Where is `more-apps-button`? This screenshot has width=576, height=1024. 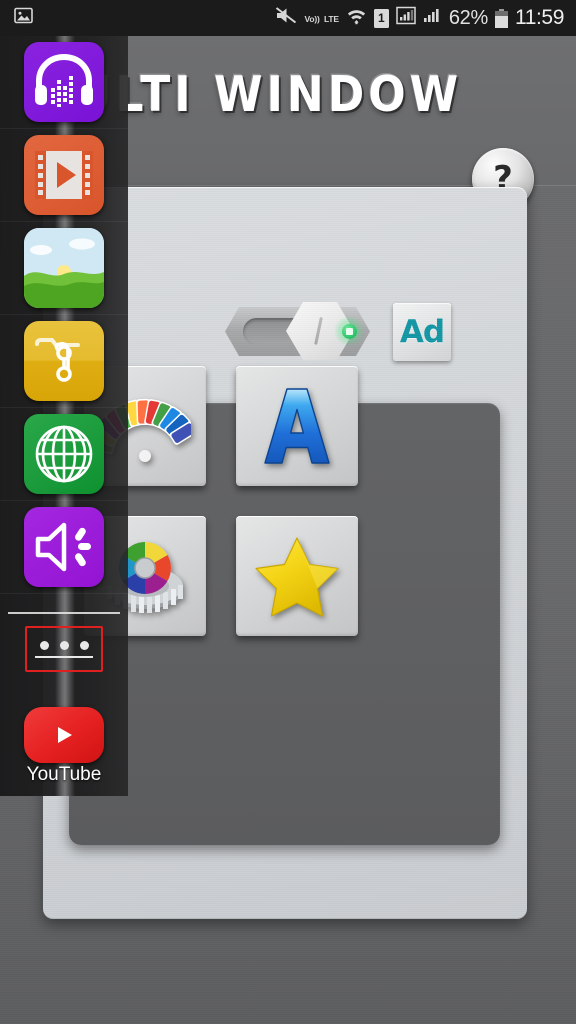
more-apps-button is located at coordinates (64, 649).